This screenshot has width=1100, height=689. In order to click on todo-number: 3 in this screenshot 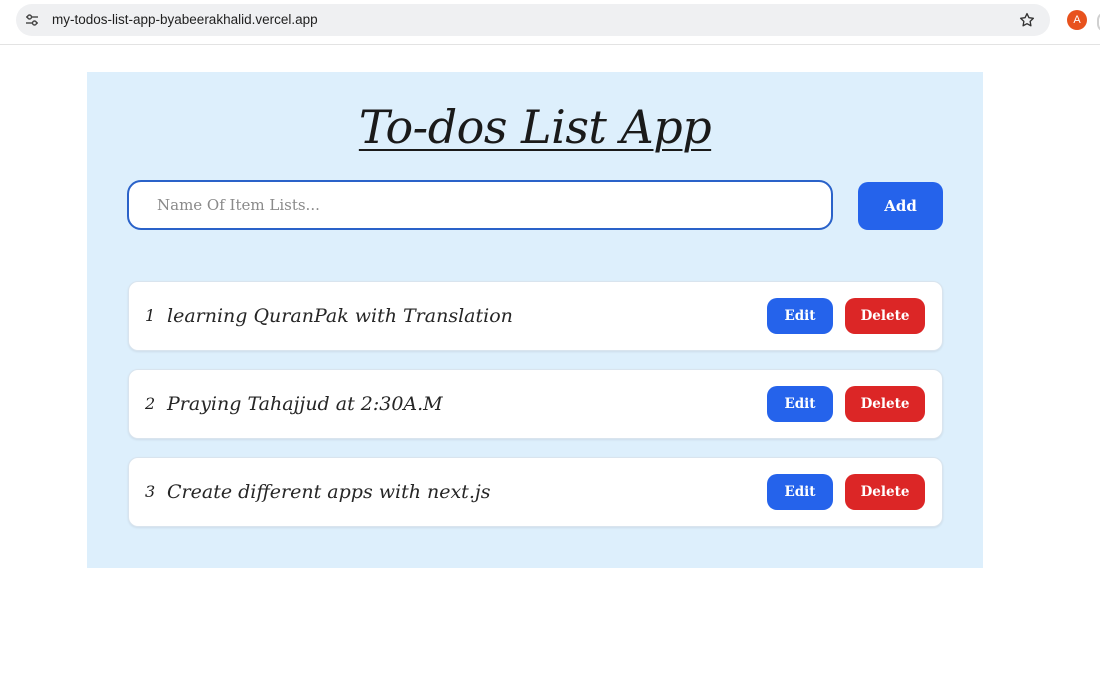, I will do `click(150, 491)`.